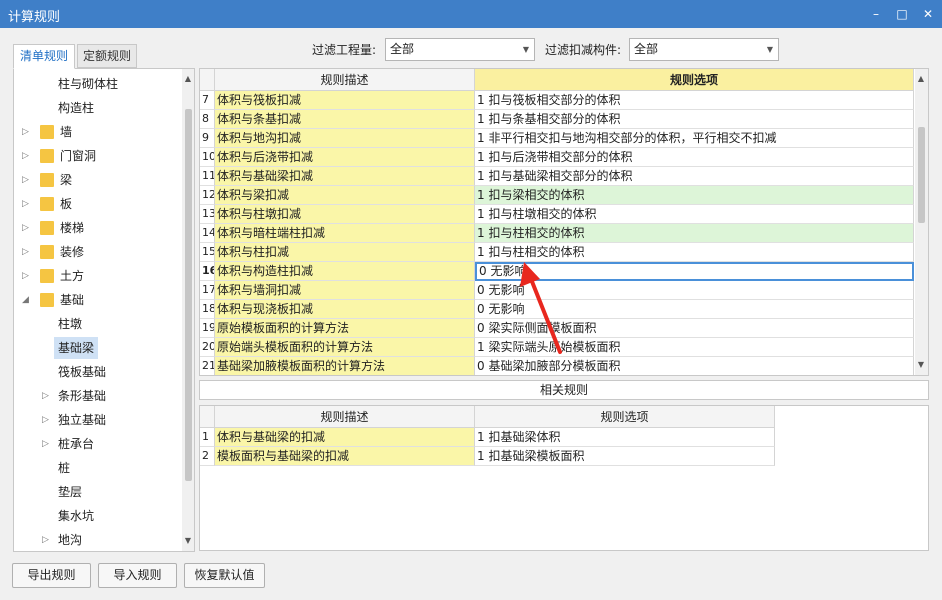 The image size is (942, 600). I want to click on rule-option: 1 扣与柱墩相交的体积, so click(694, 214).